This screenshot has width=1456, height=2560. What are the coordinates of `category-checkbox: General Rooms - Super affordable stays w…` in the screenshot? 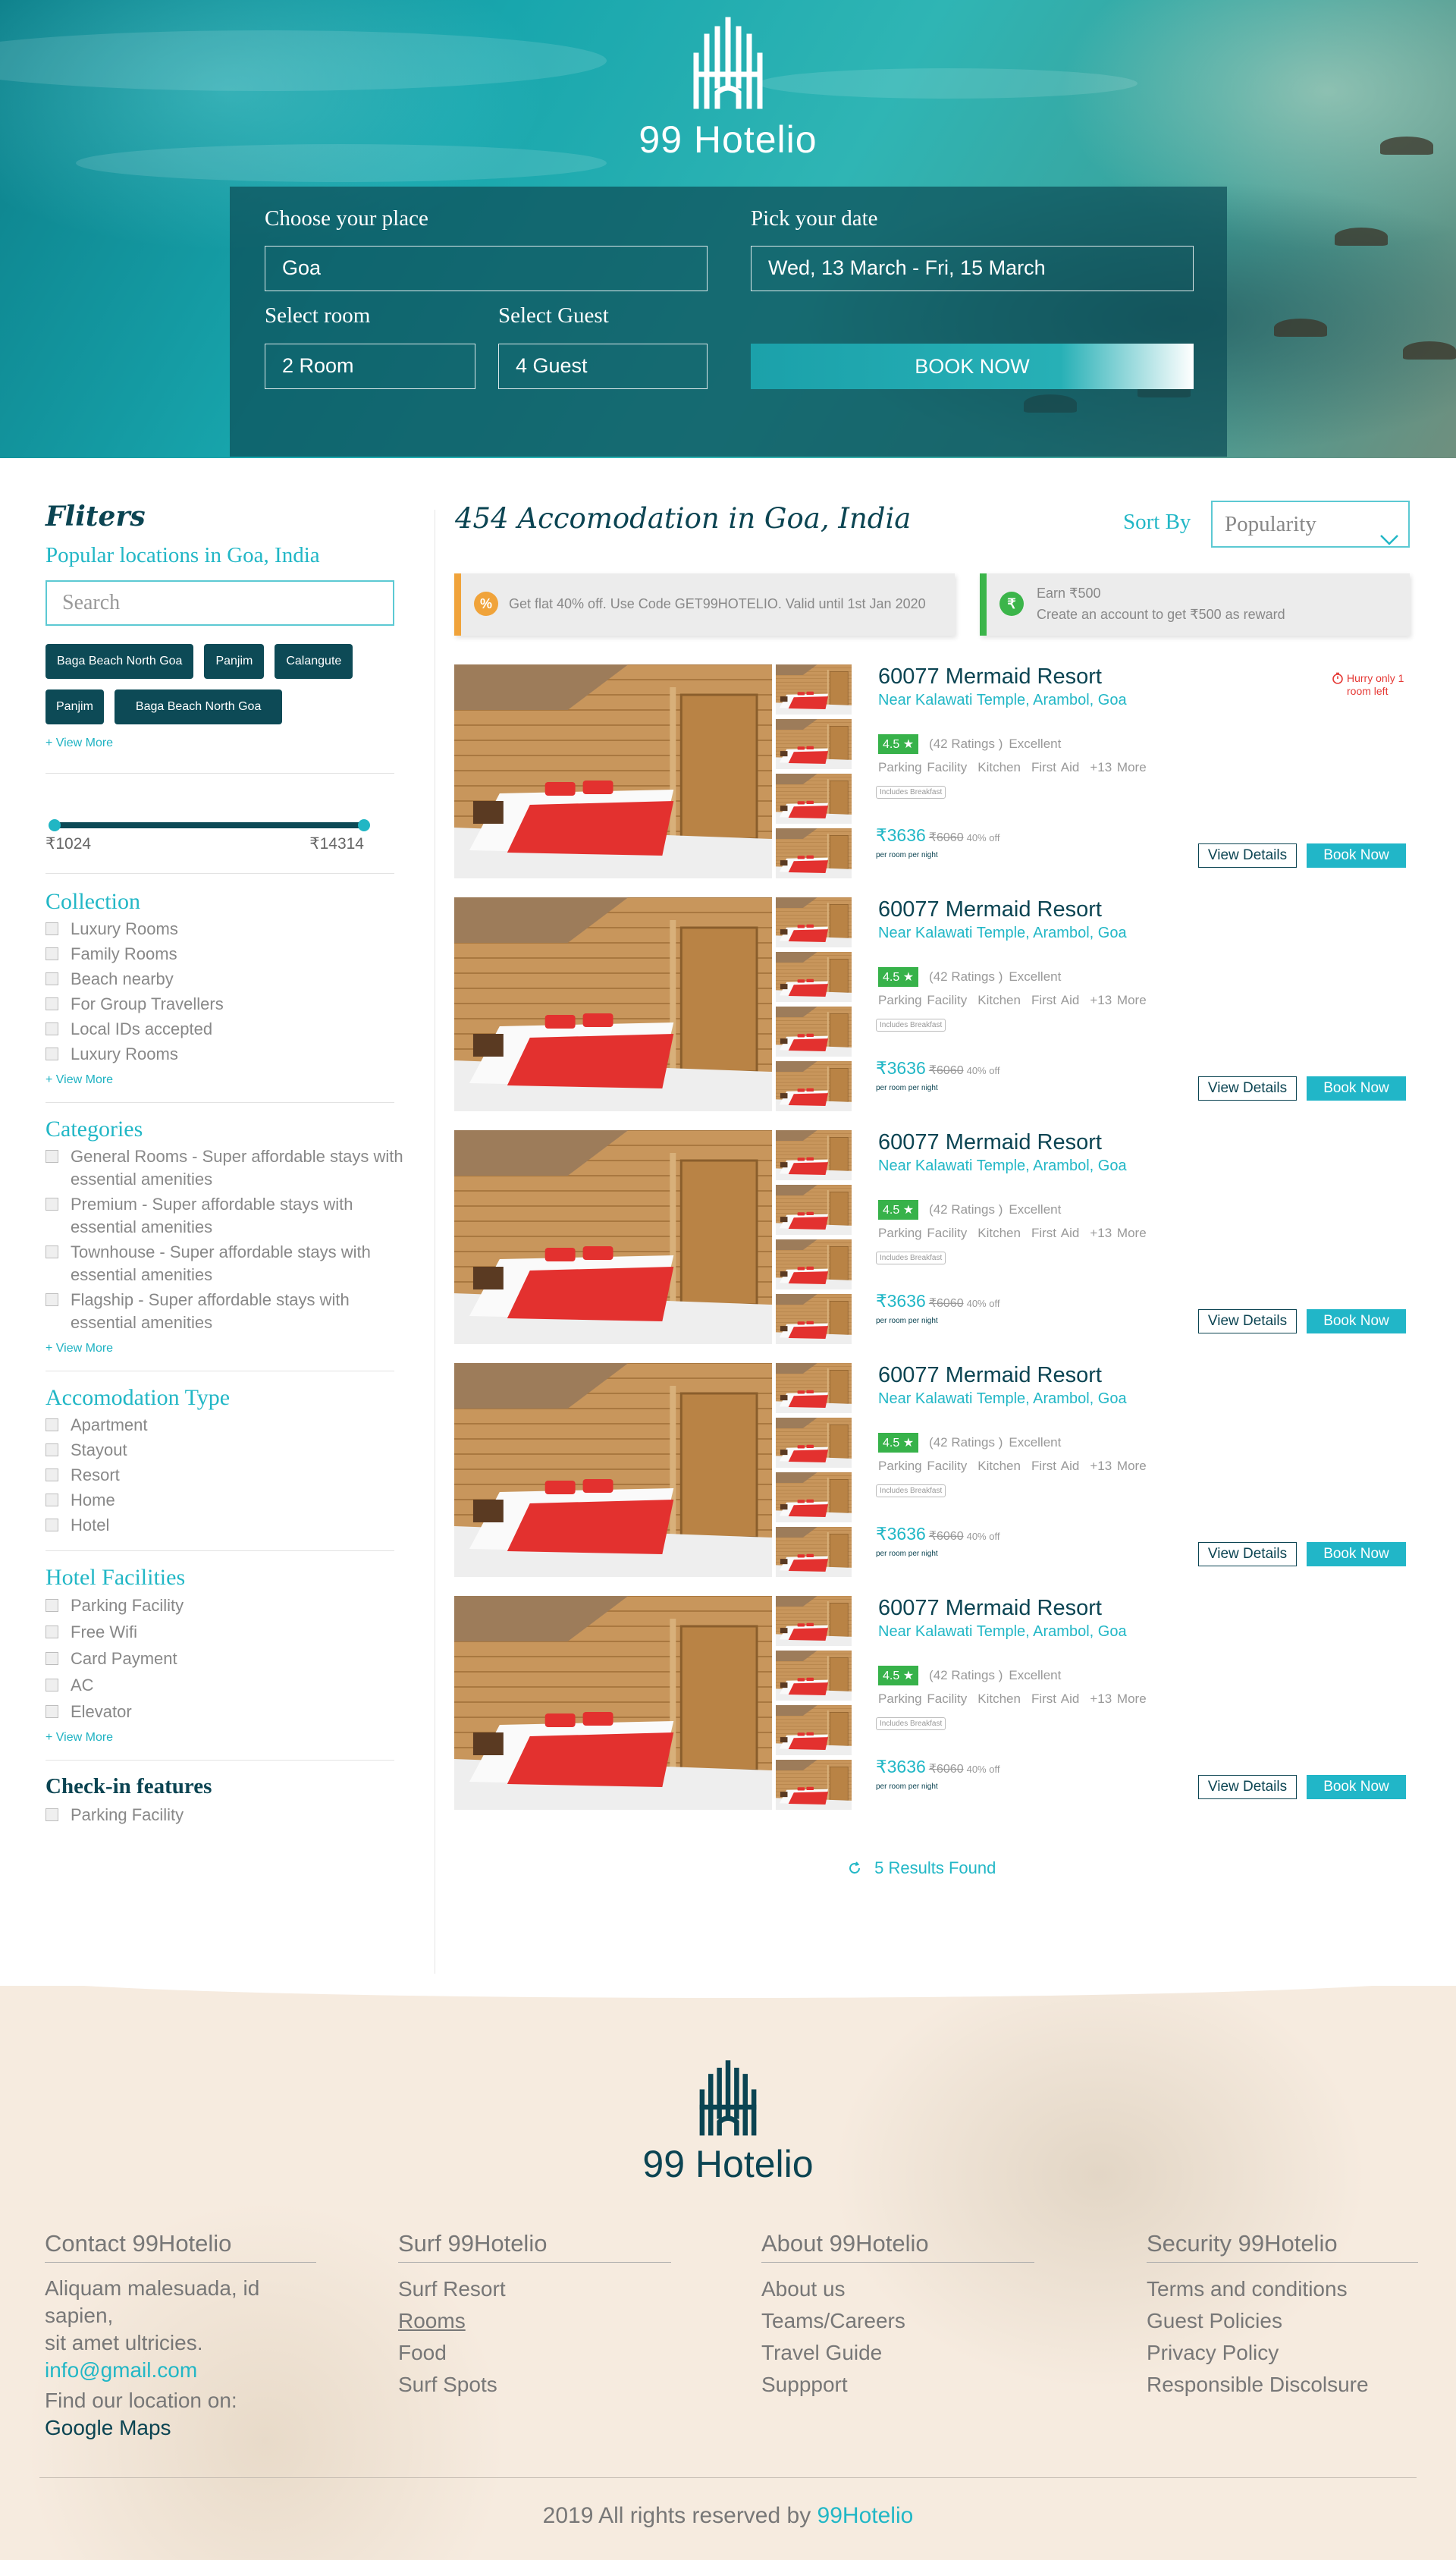 It's located at (228, 1168).